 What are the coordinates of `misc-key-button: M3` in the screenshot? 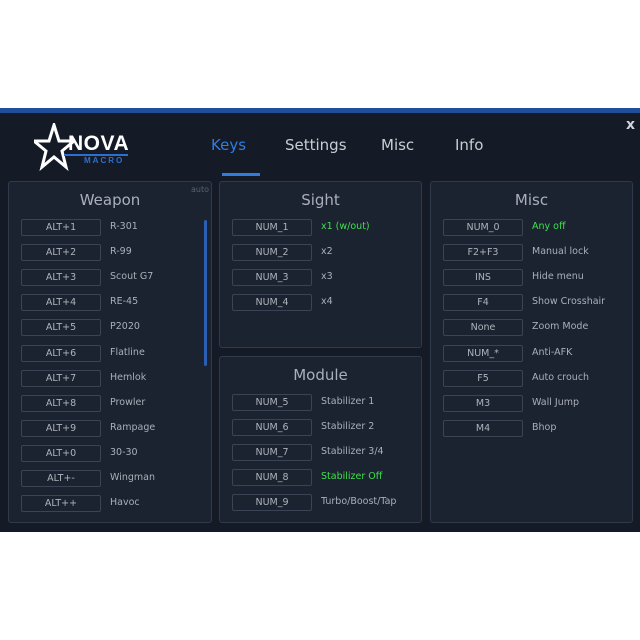 It's located at (483, 403).